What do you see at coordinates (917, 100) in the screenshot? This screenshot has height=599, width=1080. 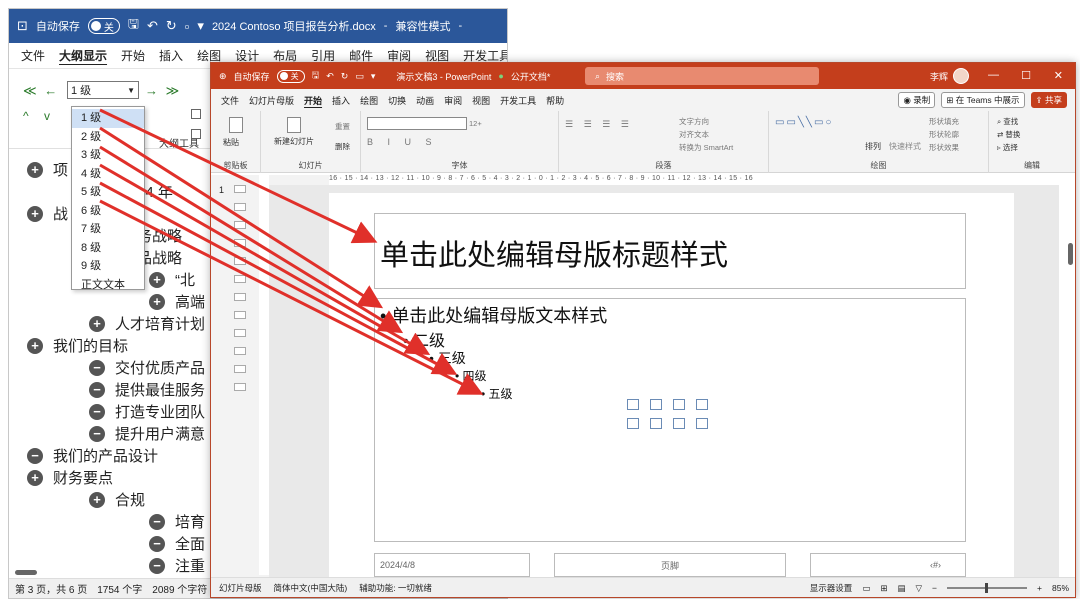 I see `record-button: ◉ 录制` at bounding box center [917, 100].